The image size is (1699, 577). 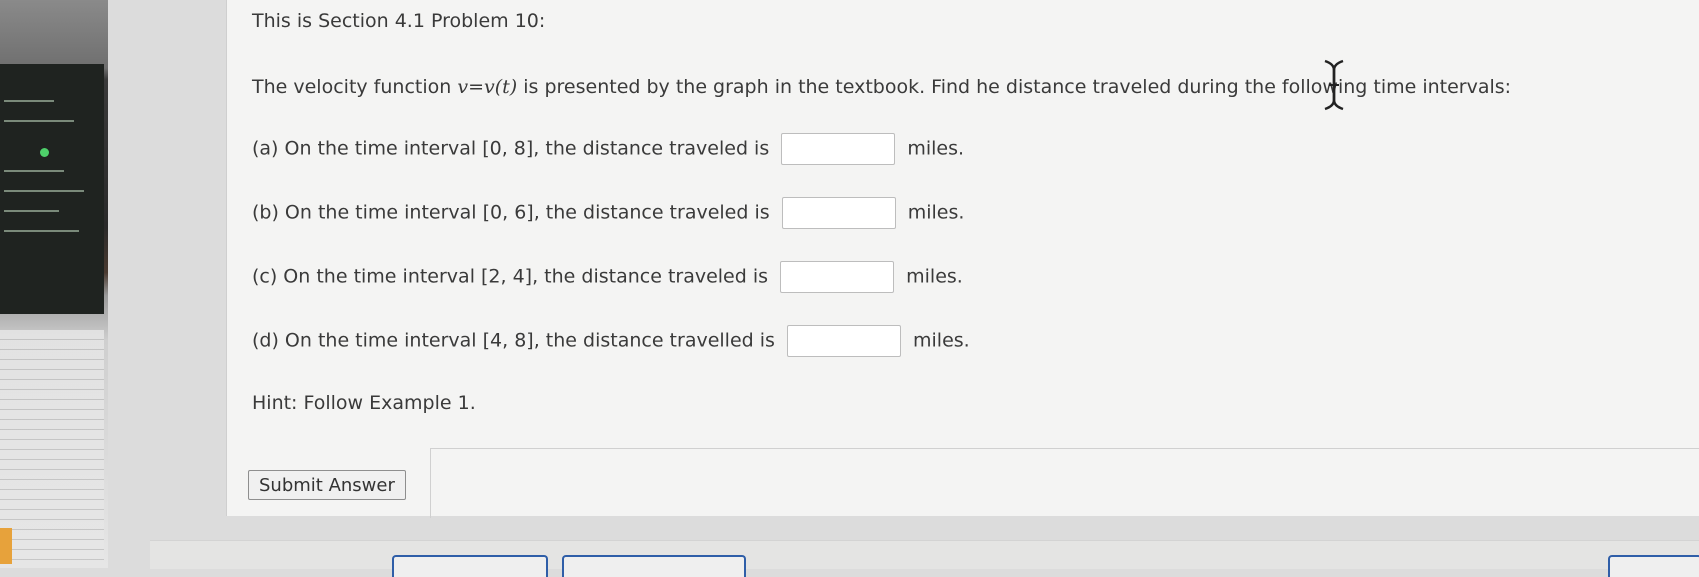 What do you see at coordinates (1064, 448) in the screenshot?
I see `divider-line` at bounding box center [1064, 448].